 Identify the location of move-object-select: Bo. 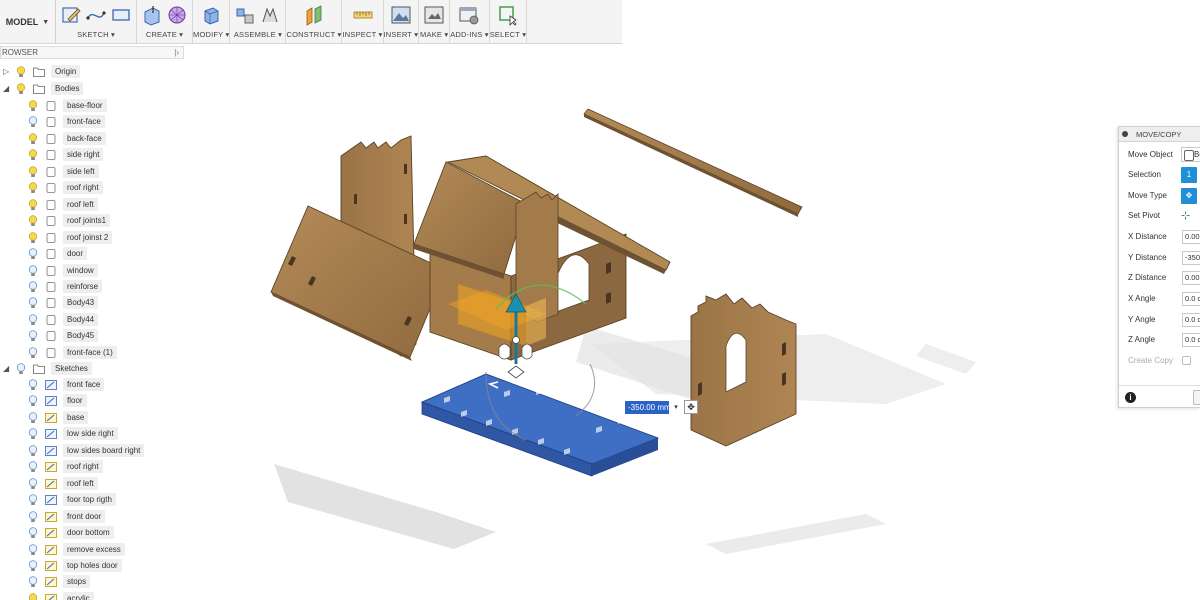
(1190, 154).